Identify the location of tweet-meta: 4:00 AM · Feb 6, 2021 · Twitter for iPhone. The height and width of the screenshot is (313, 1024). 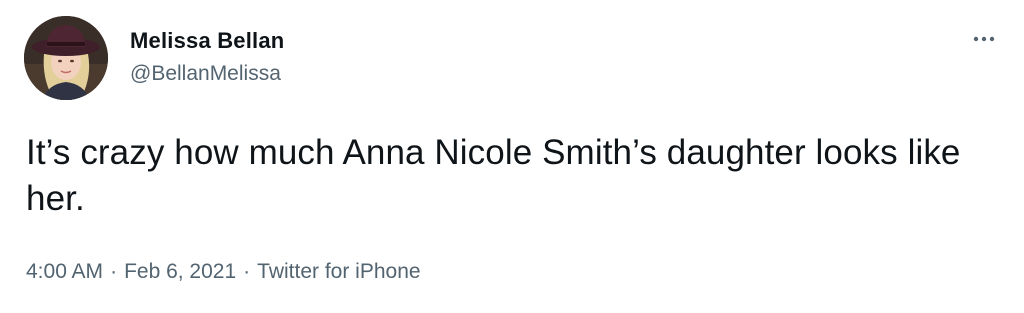
(223, 272).